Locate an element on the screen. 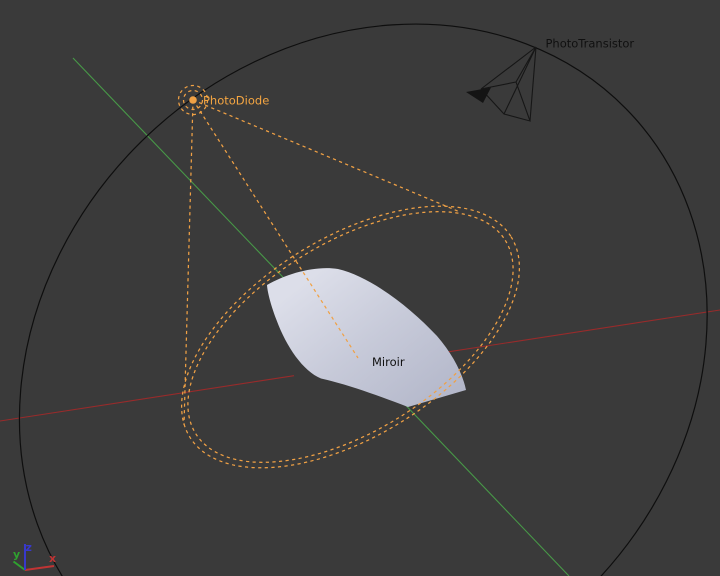 The width and height of the screenshot is (720, 576). mini-z-axis-label: z is located at coordinates (29, 547).